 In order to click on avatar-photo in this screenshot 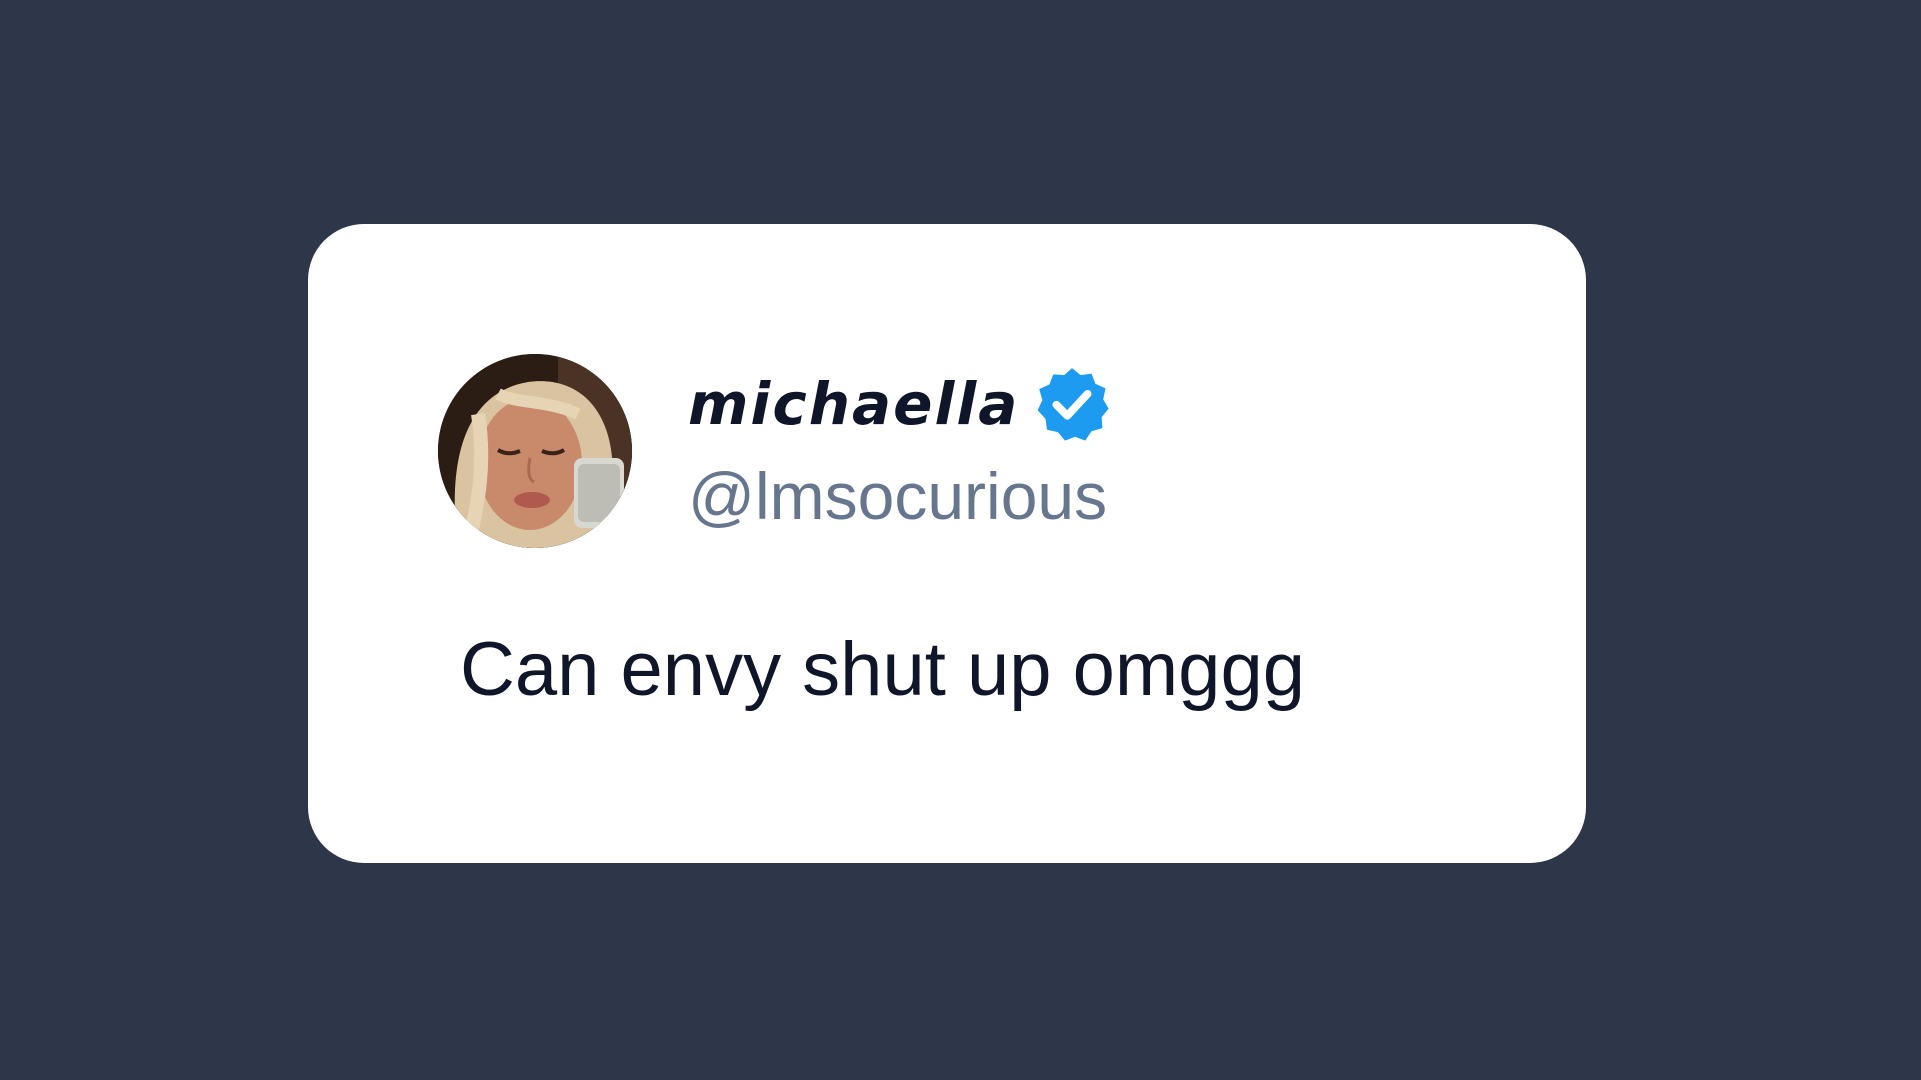, I will do `click(535, 451)`.